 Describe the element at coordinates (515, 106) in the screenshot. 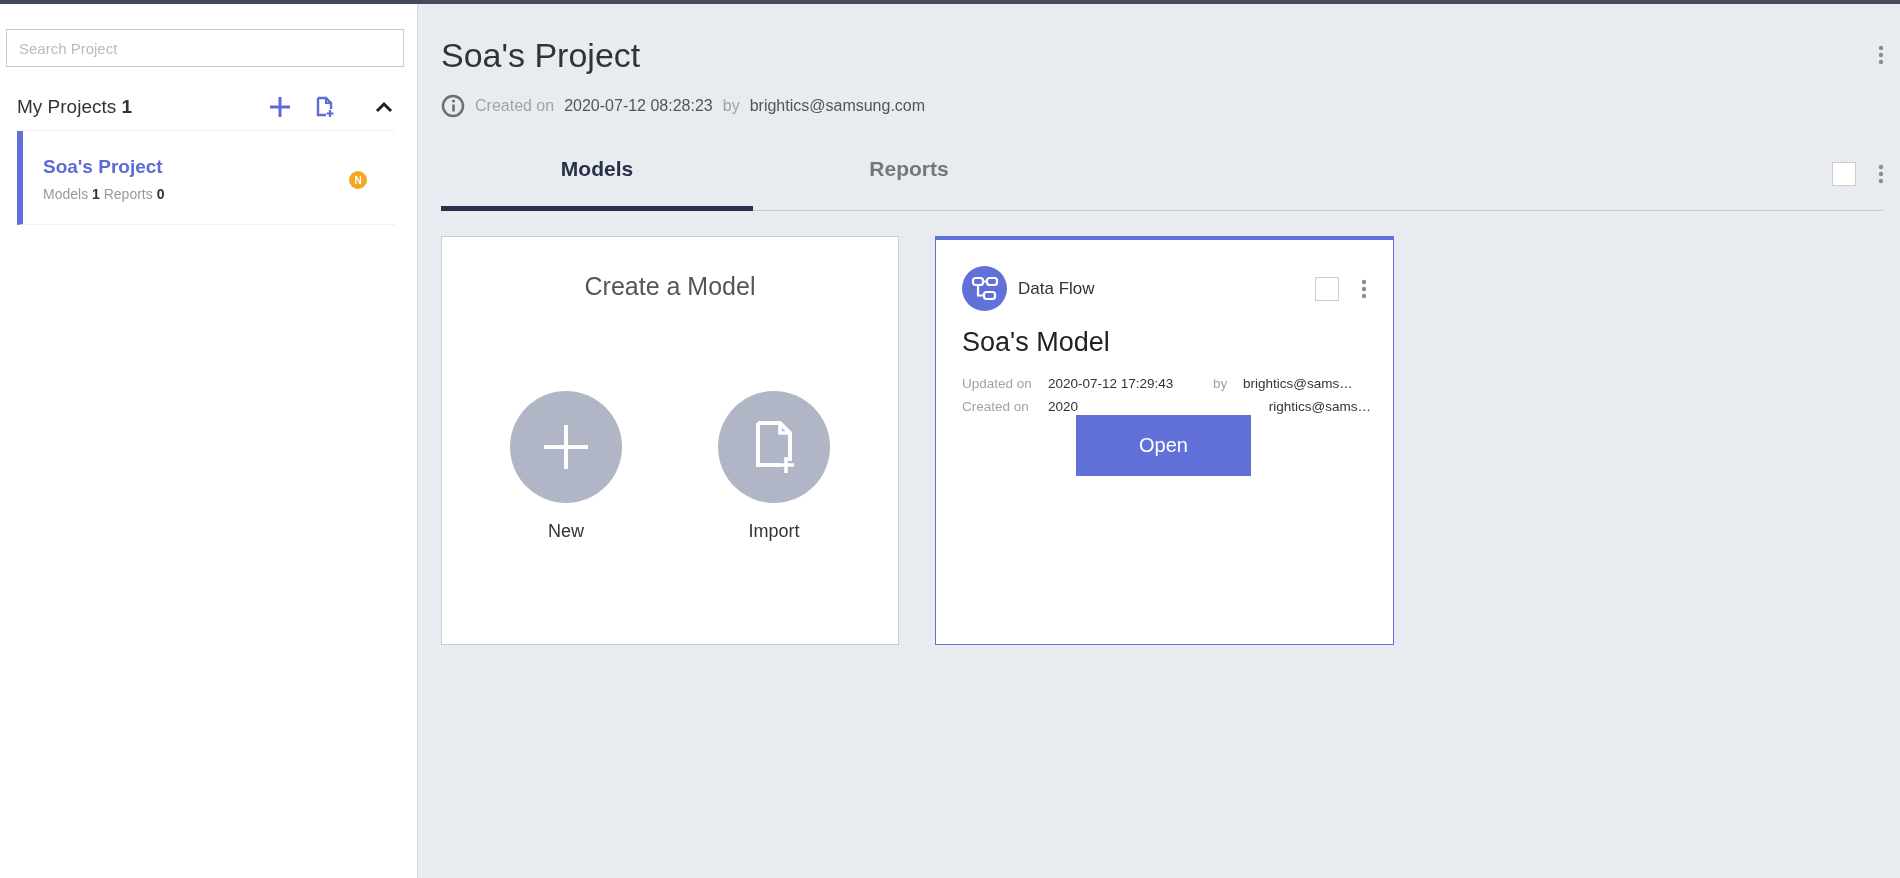

I see `created-label: Created on` at that location.